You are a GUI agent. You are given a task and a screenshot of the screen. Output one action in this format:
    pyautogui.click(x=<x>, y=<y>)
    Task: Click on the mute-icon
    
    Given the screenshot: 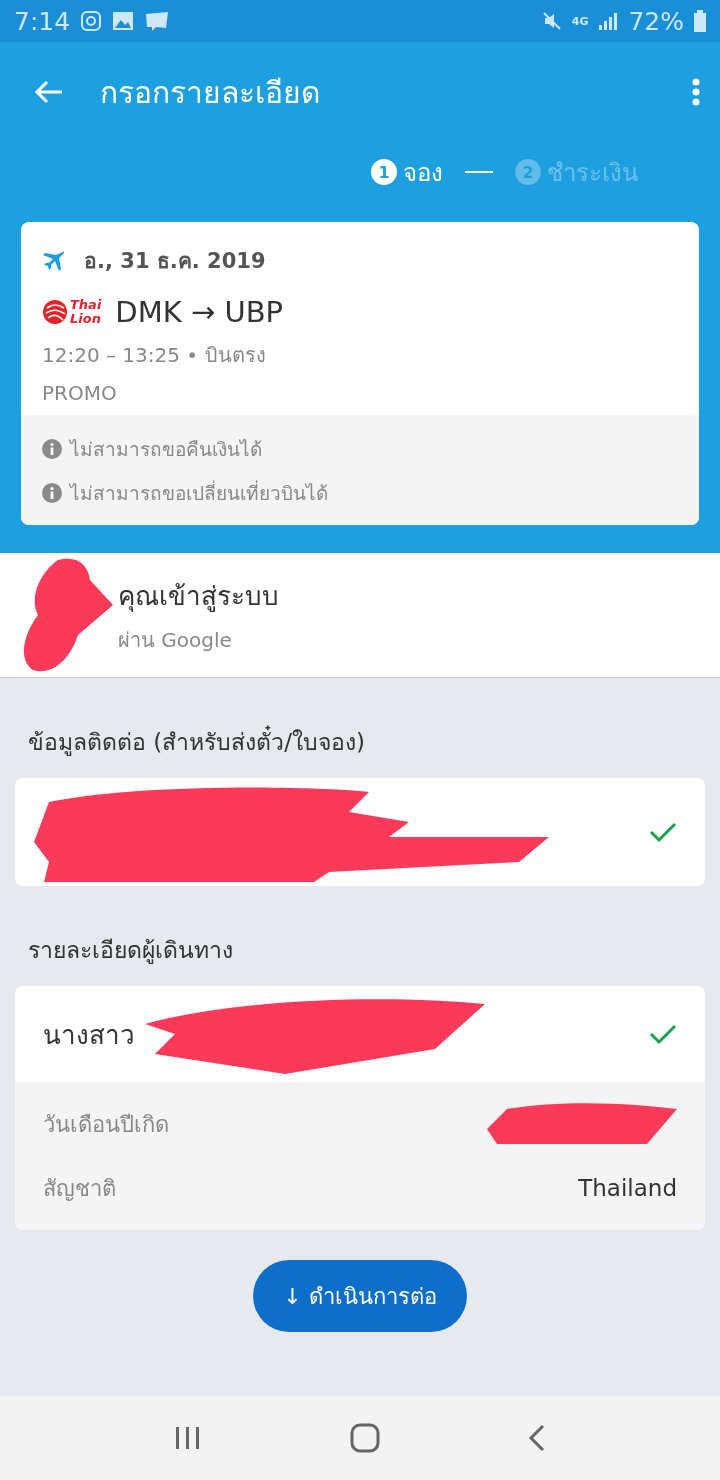 What is the action you would take?
    pyautogui.click(x=551, y=21)
    